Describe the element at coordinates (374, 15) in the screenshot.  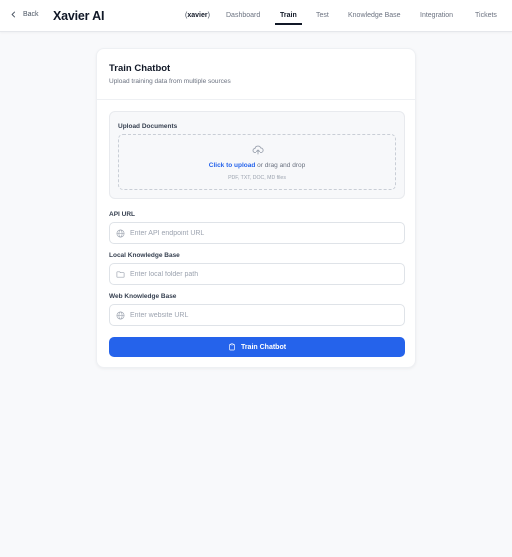
I see `tab-knowledge-base: Knowledge Base` at that location.